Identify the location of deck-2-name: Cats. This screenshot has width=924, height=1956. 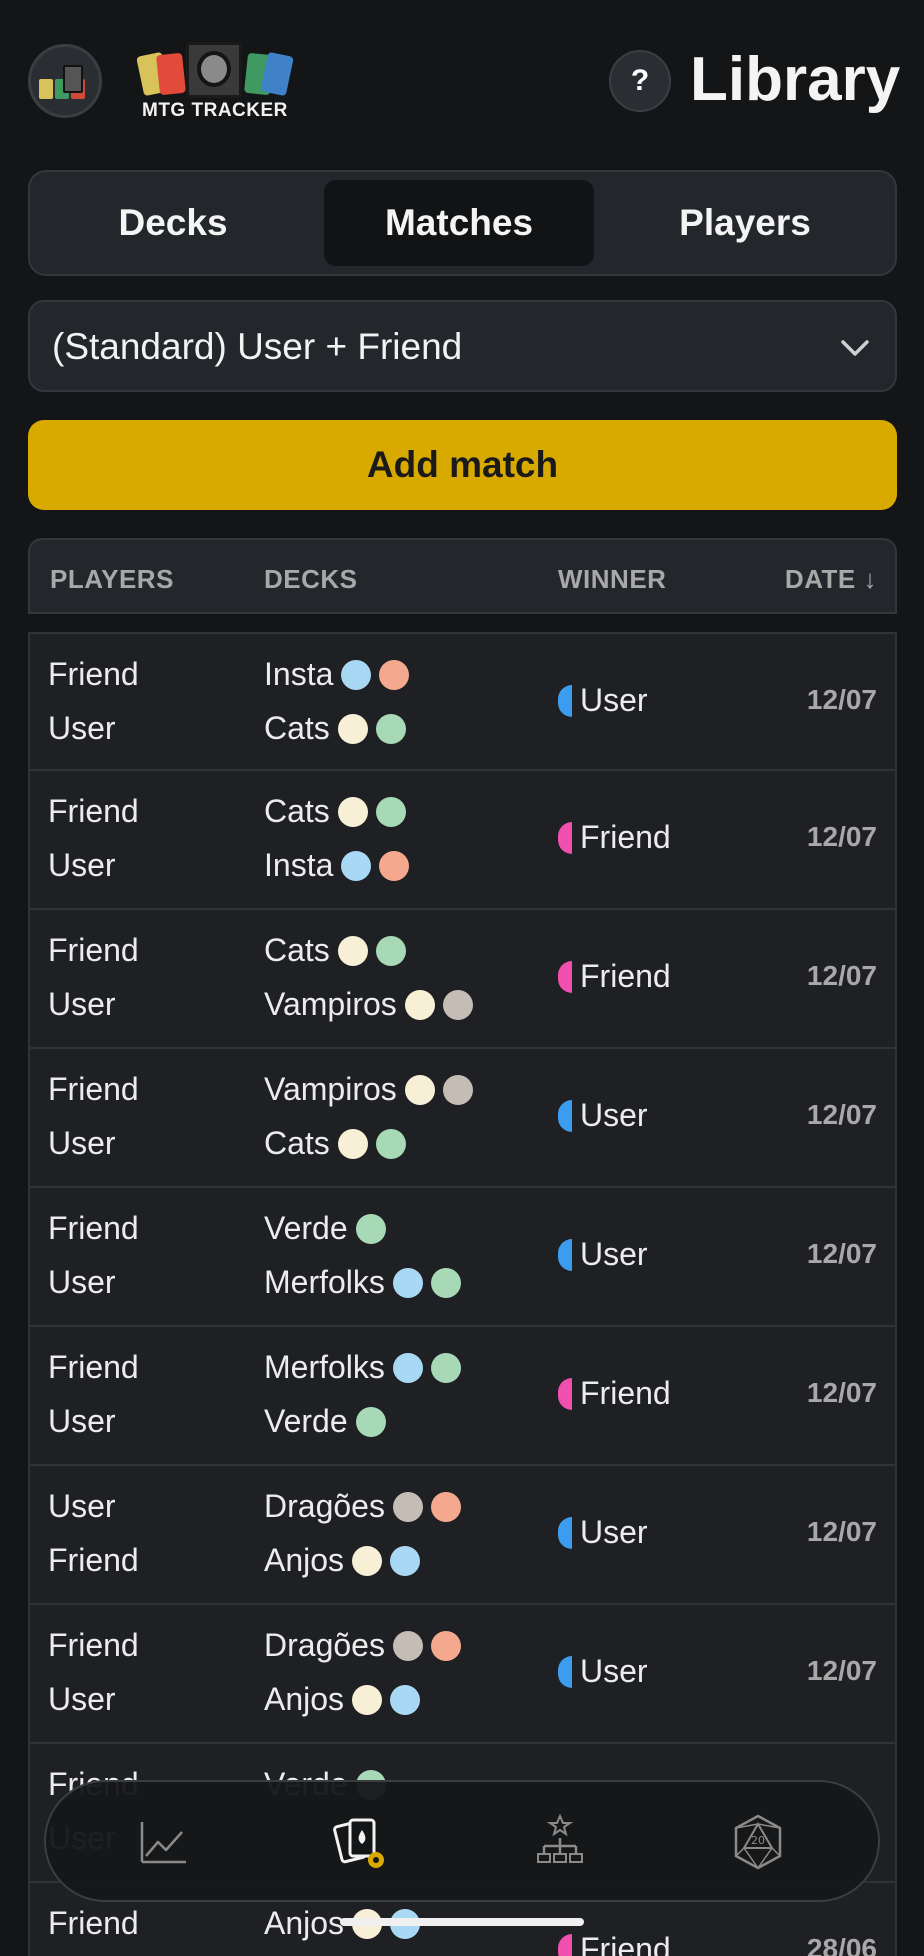
(297, 728).